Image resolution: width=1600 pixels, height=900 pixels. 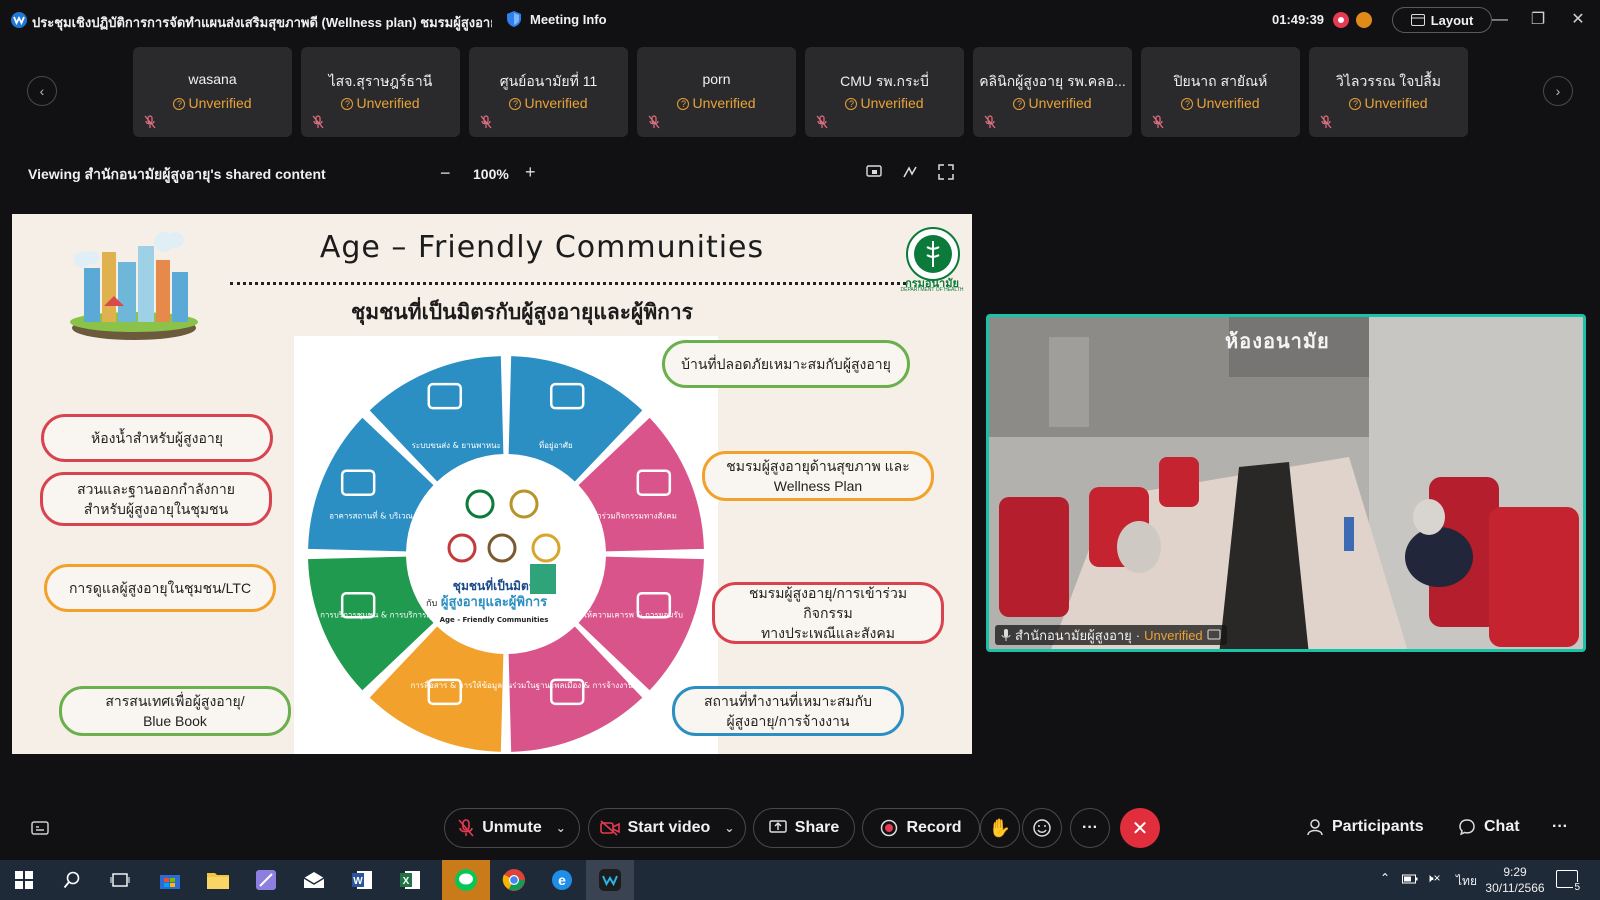 I want to click on participant-tile: wasana? Unverified, so click(x=212, y=92).